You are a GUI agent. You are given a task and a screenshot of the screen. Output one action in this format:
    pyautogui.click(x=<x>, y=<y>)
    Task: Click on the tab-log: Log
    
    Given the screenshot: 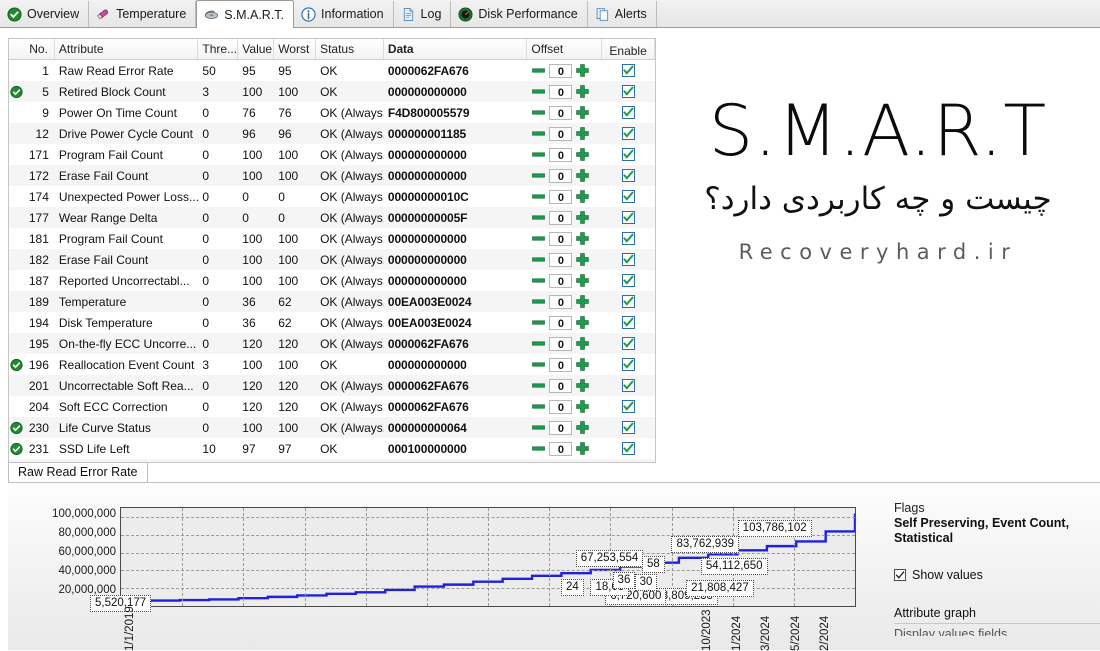 What is the action you would take?
    pyautogui.click(x=423, y=14)
    